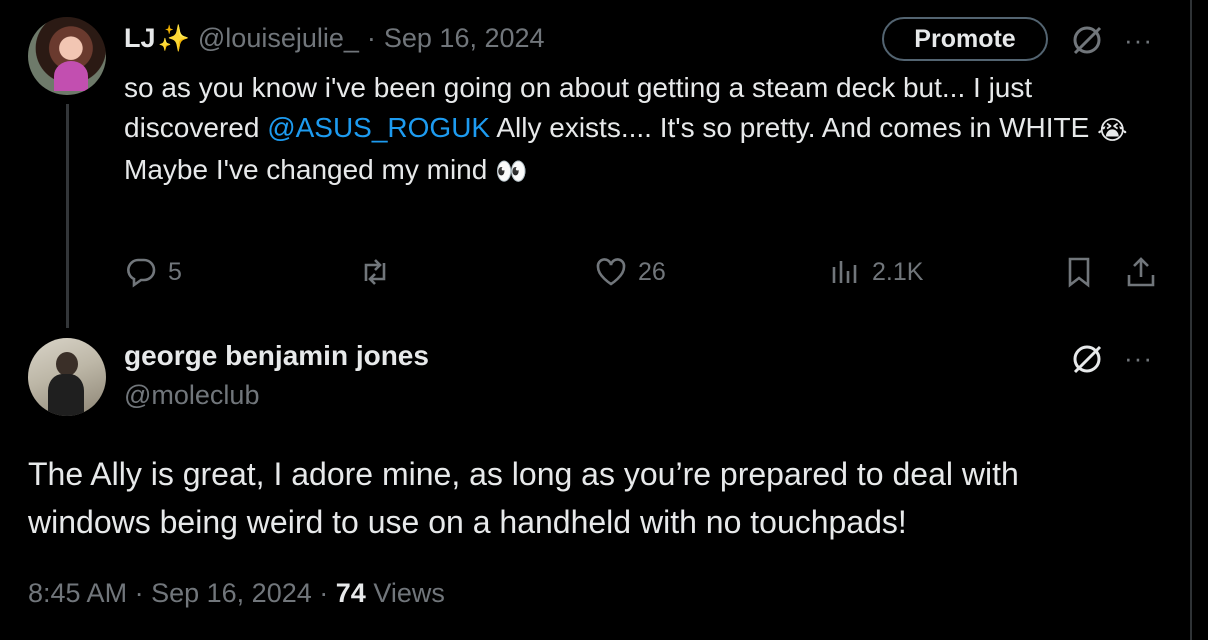  Describe the element at coordinates (652, 271) in the screenshot. I see `like-count: 26` at that location.